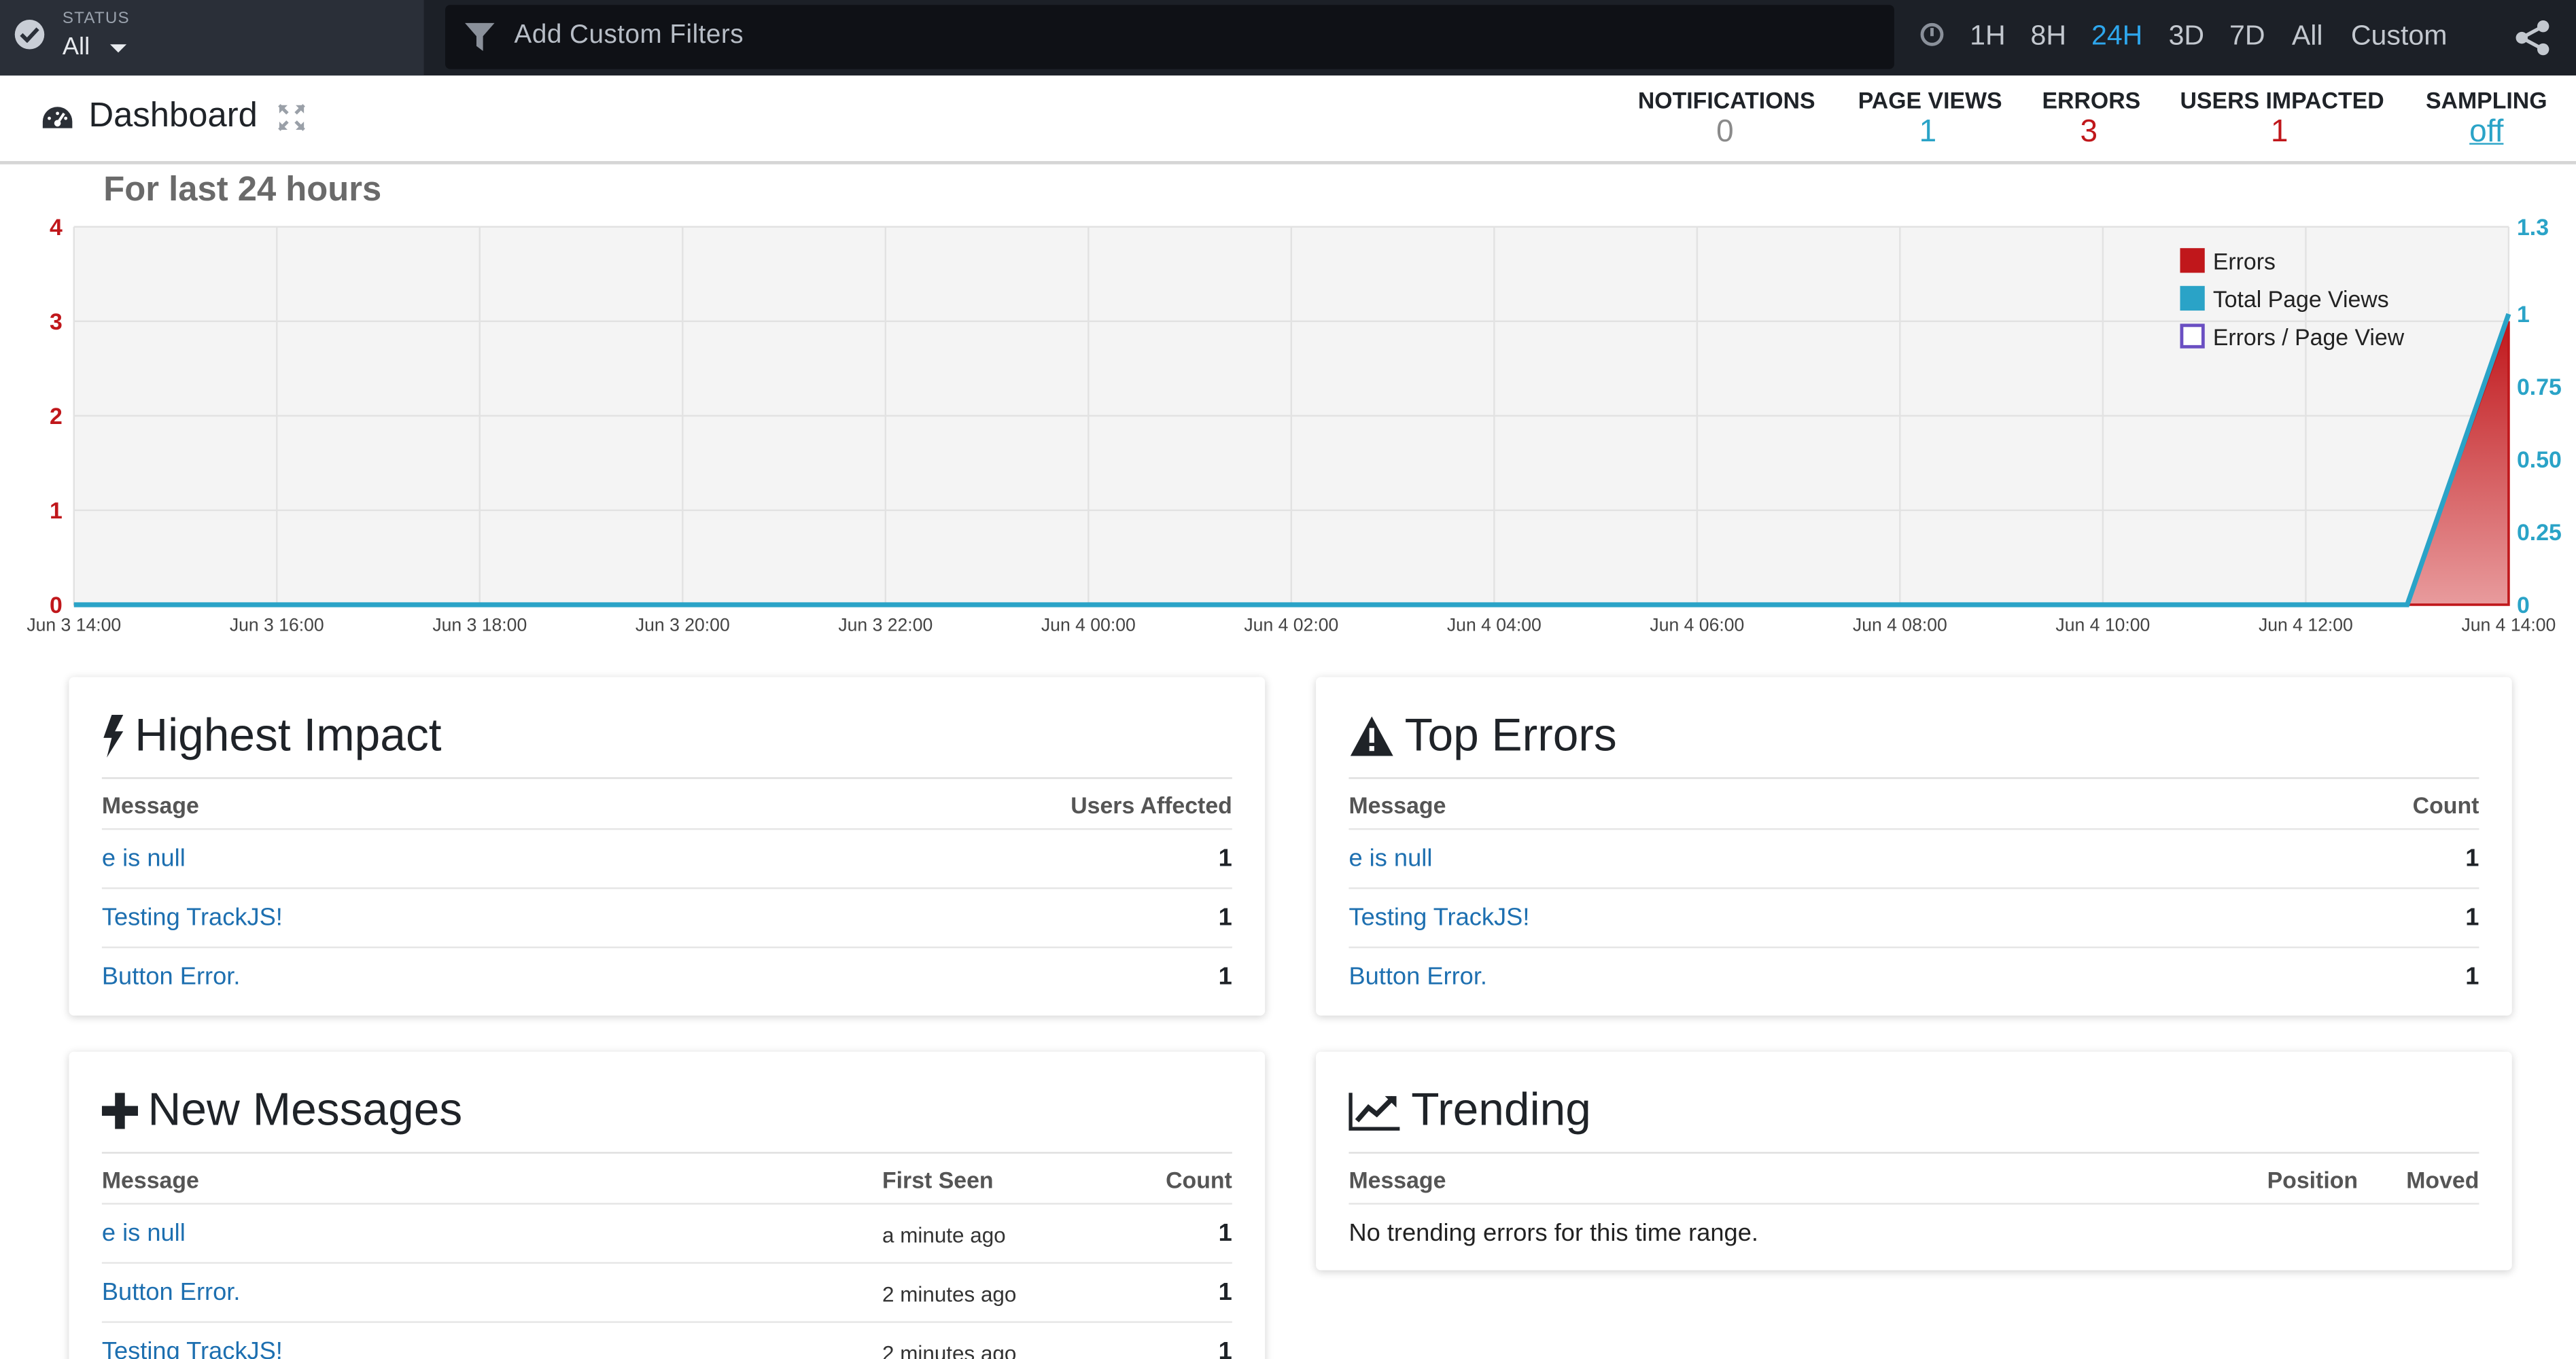  What do you see at coordinates (683, 625) in the screenshot?
I see `x-tick-label: Jun 3 20:00` at bounding box center [683, 625].